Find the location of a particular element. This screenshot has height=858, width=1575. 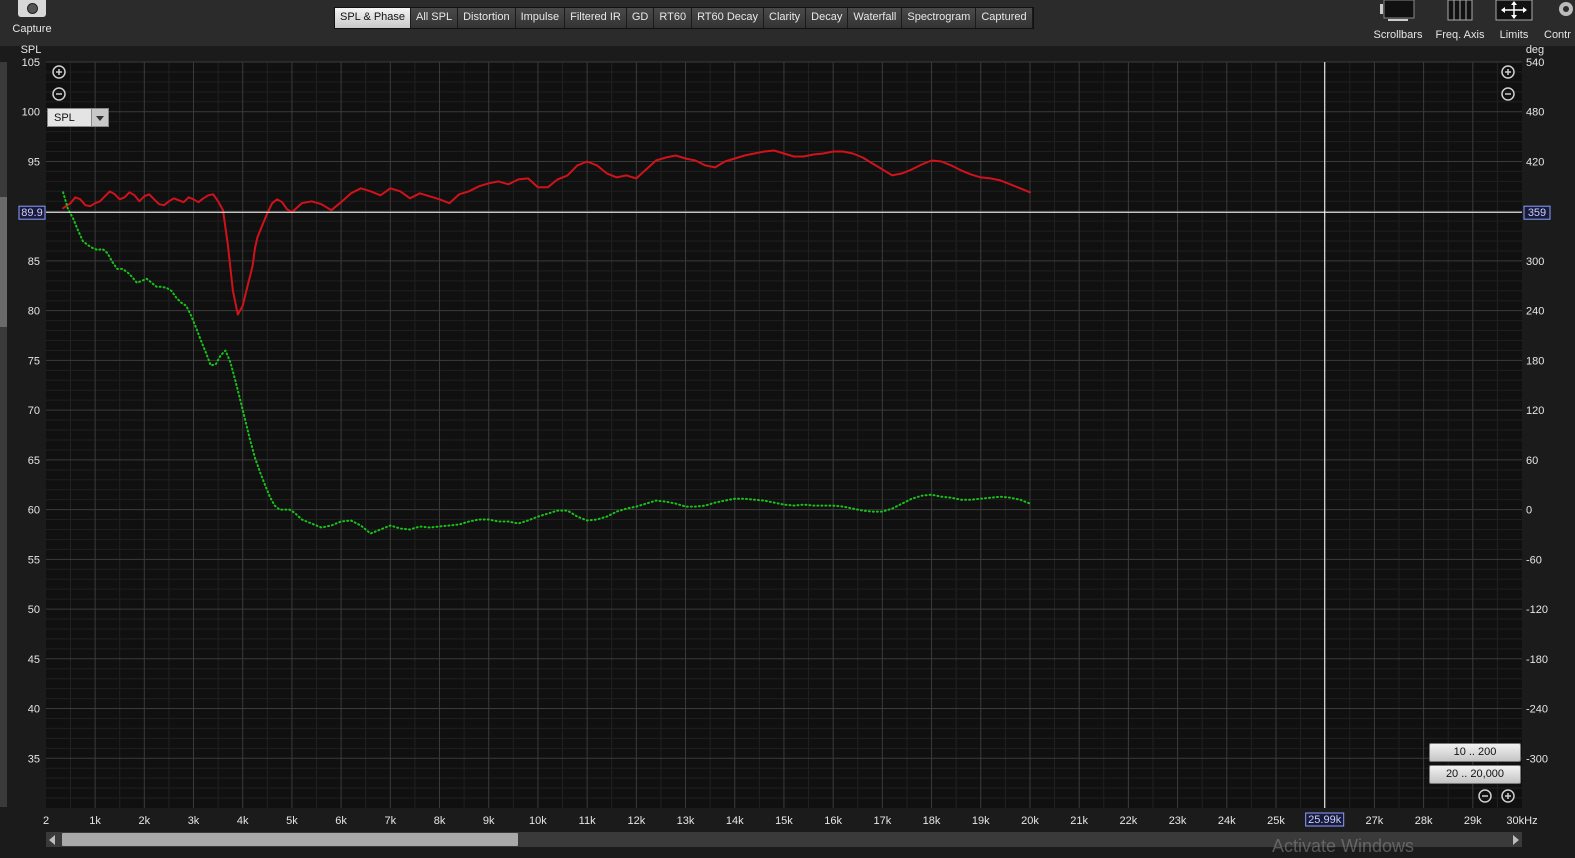

x-tick-label: 2 is located at coordinates (46, 821).